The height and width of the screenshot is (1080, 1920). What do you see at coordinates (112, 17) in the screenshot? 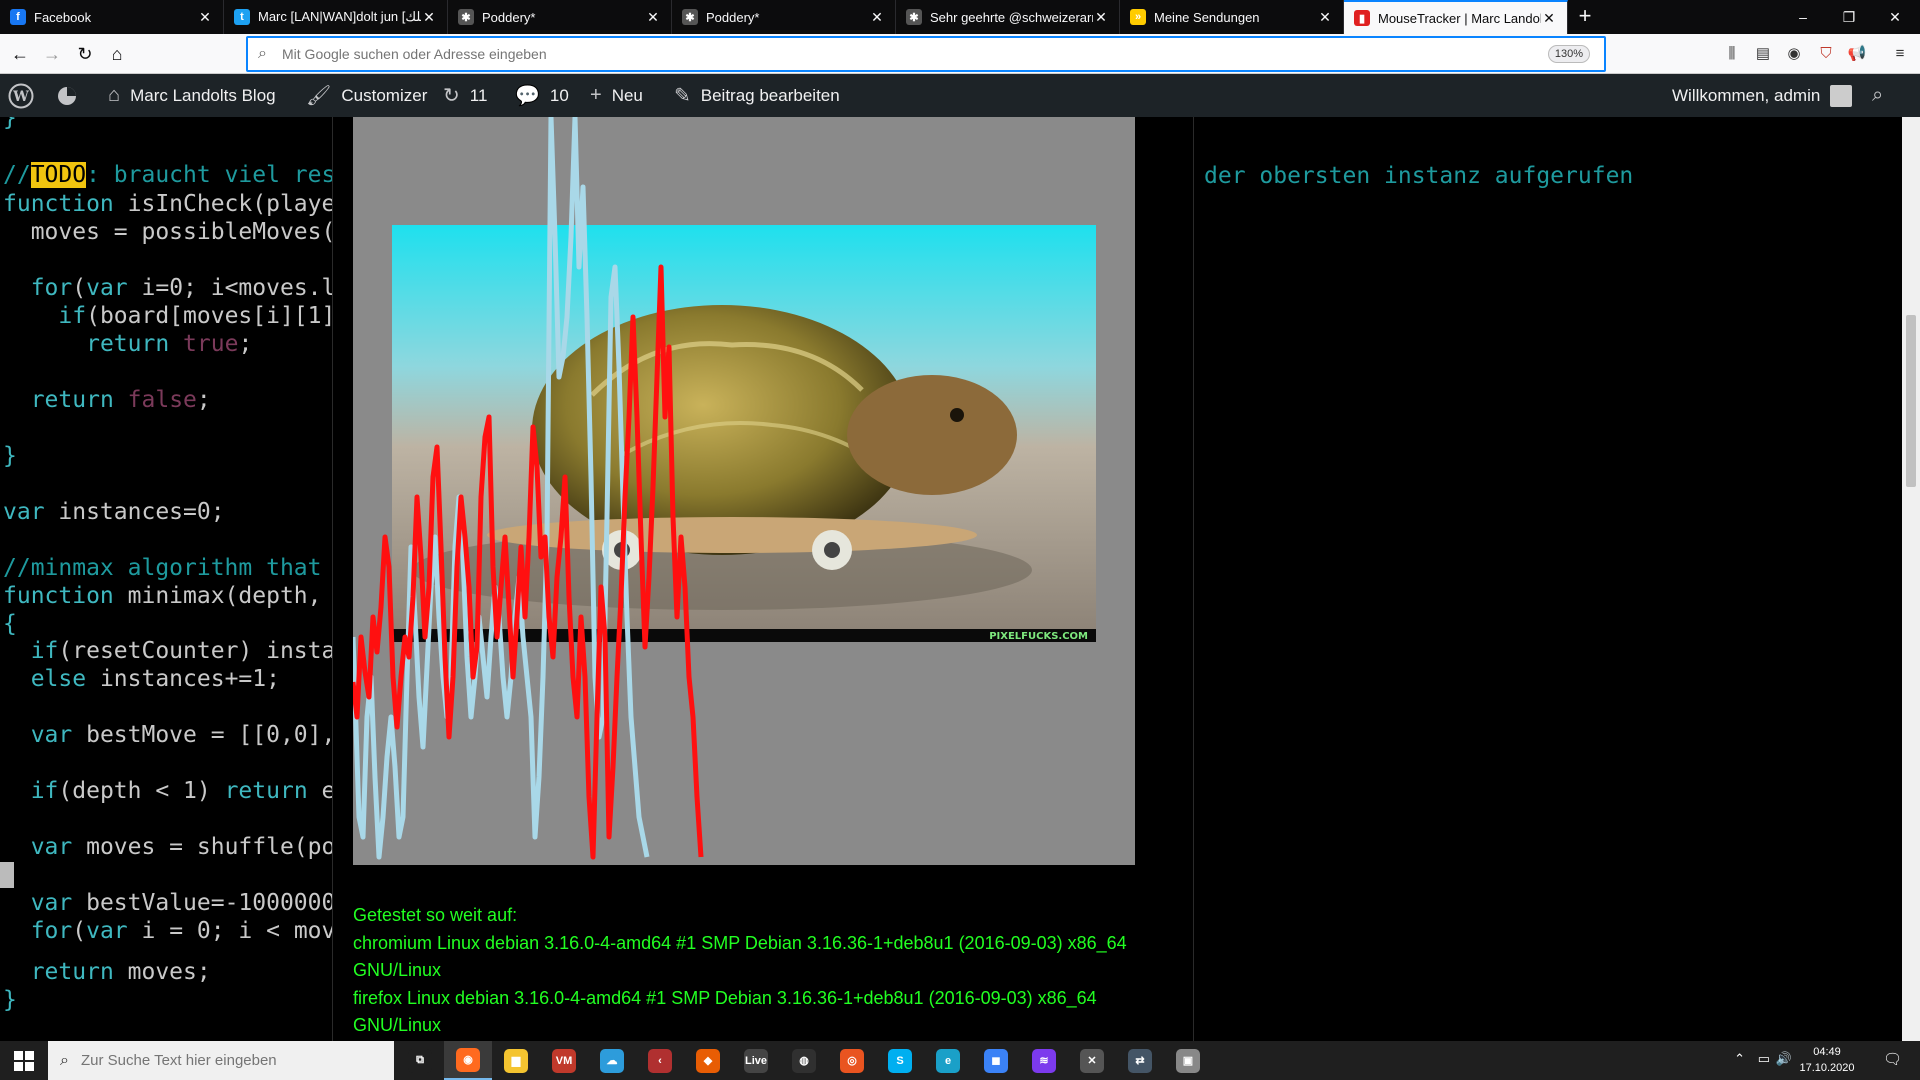
I see `tab-1: f Facebook ✕` at bounding box center [112, 17].